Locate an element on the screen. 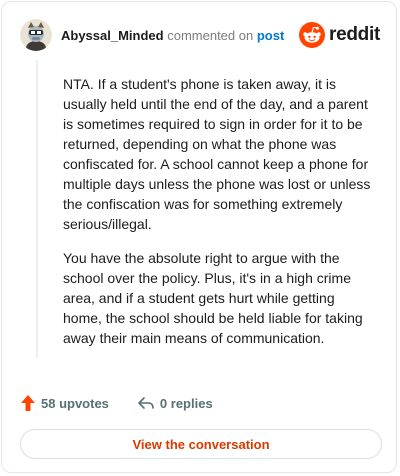 This screenshot has width=400, height=476. comment-header: Abyssal_Minded commented on post is located at coordinates (152, 35).